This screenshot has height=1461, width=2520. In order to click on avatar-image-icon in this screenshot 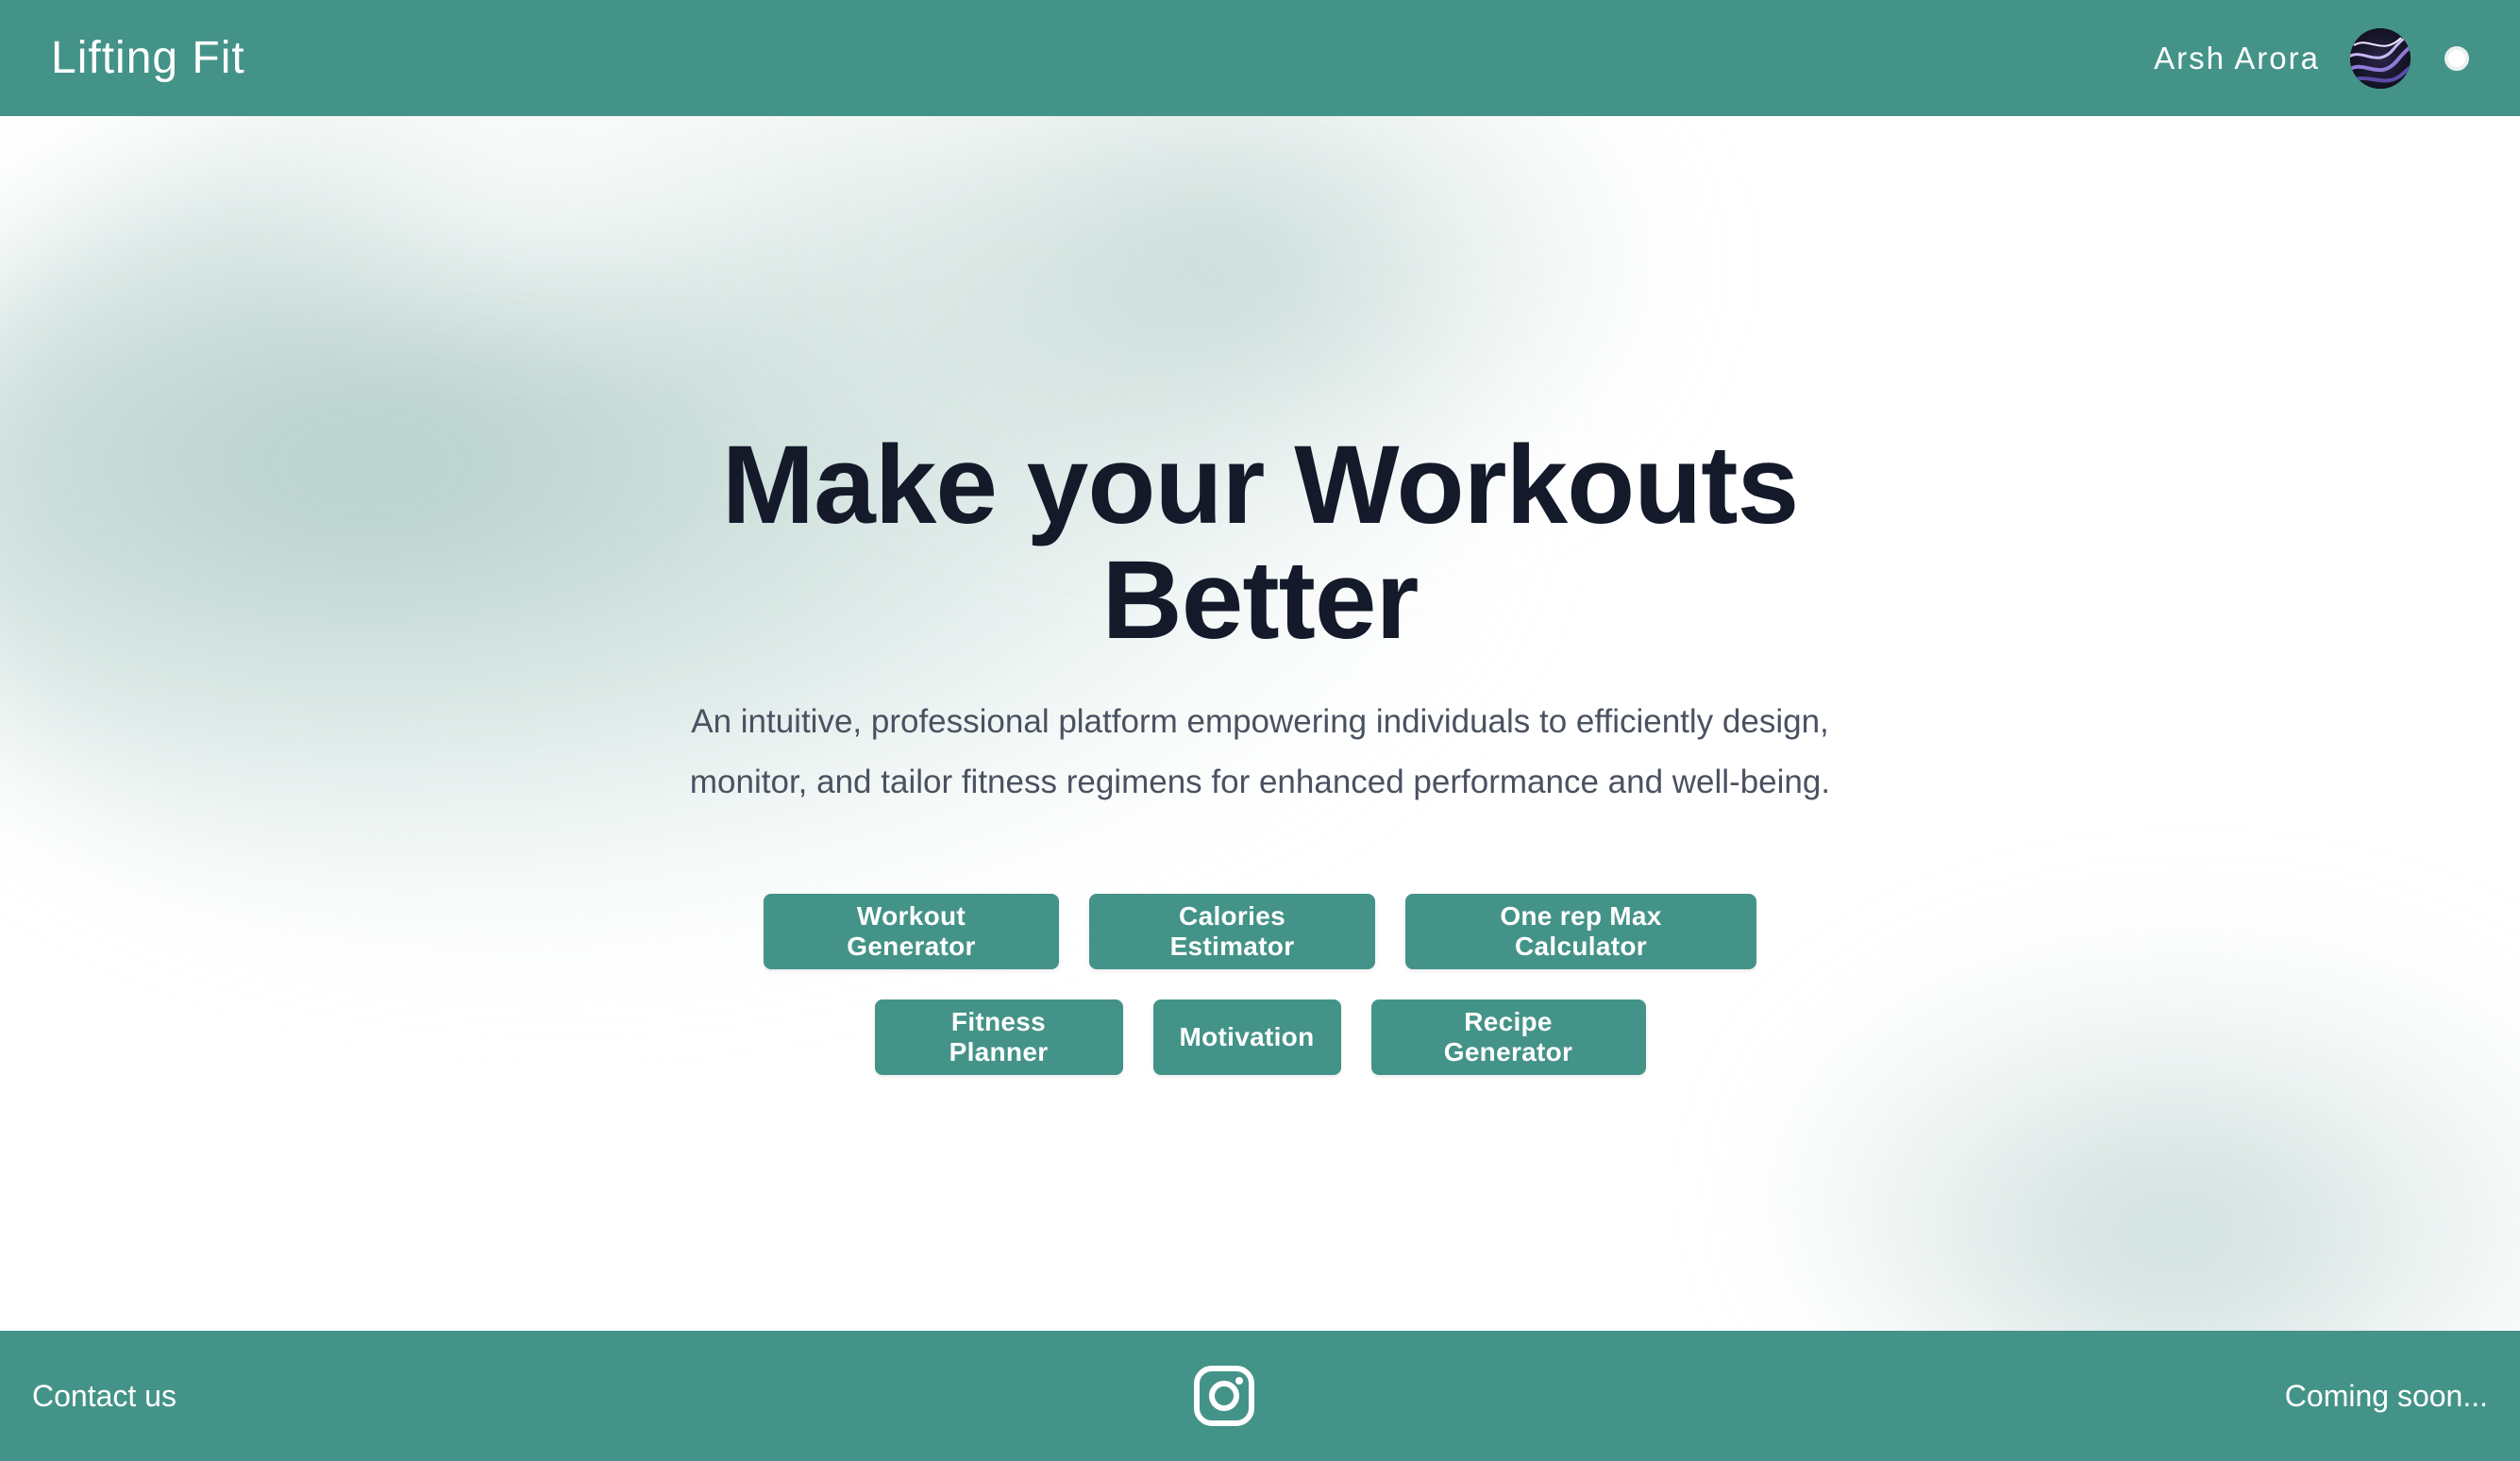, I will do `click(2380, 58)`.